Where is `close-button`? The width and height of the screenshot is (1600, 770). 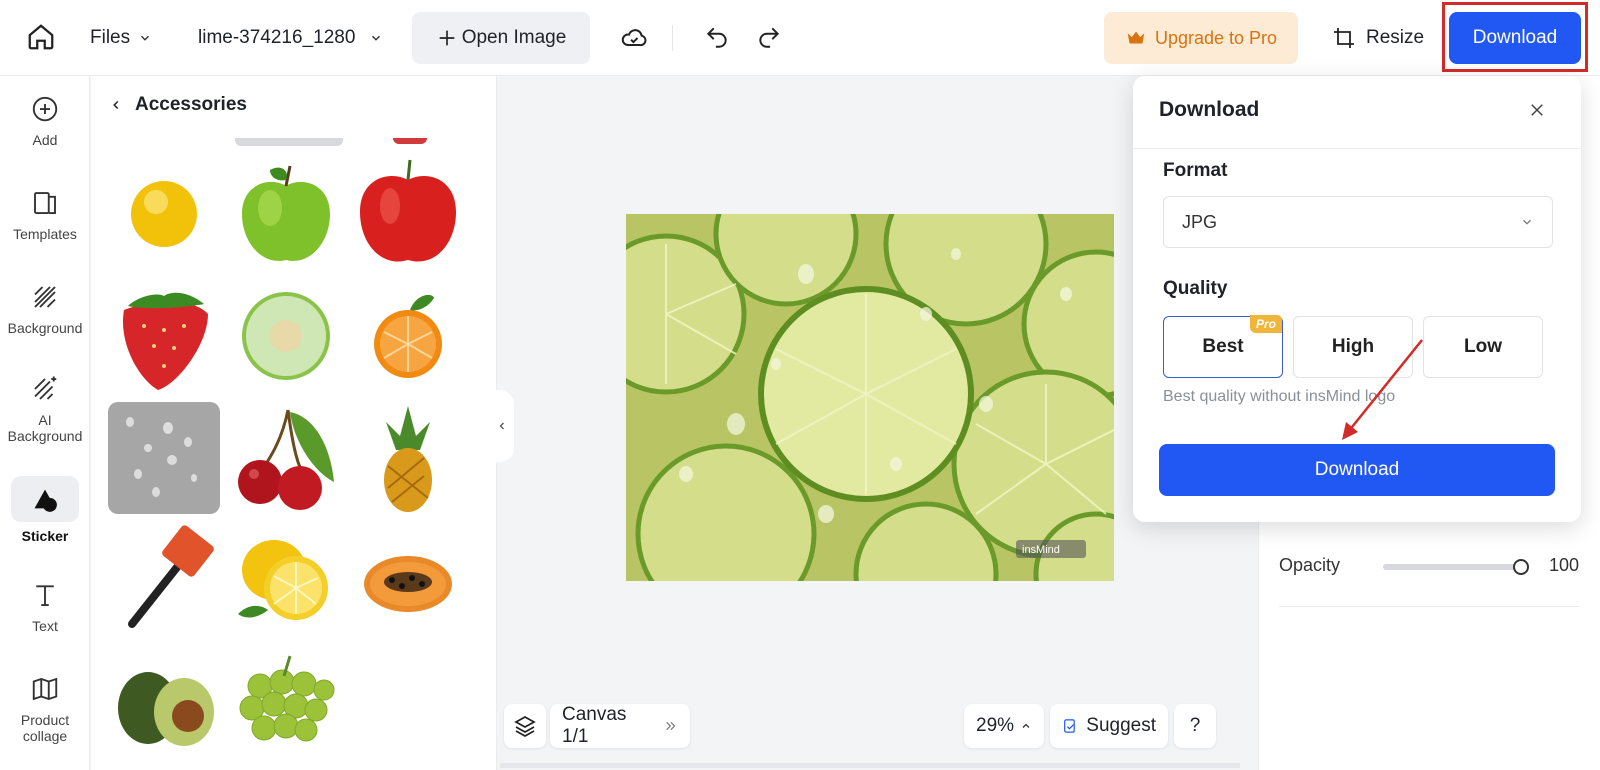 close-button is located at coordinates (1537, 110).